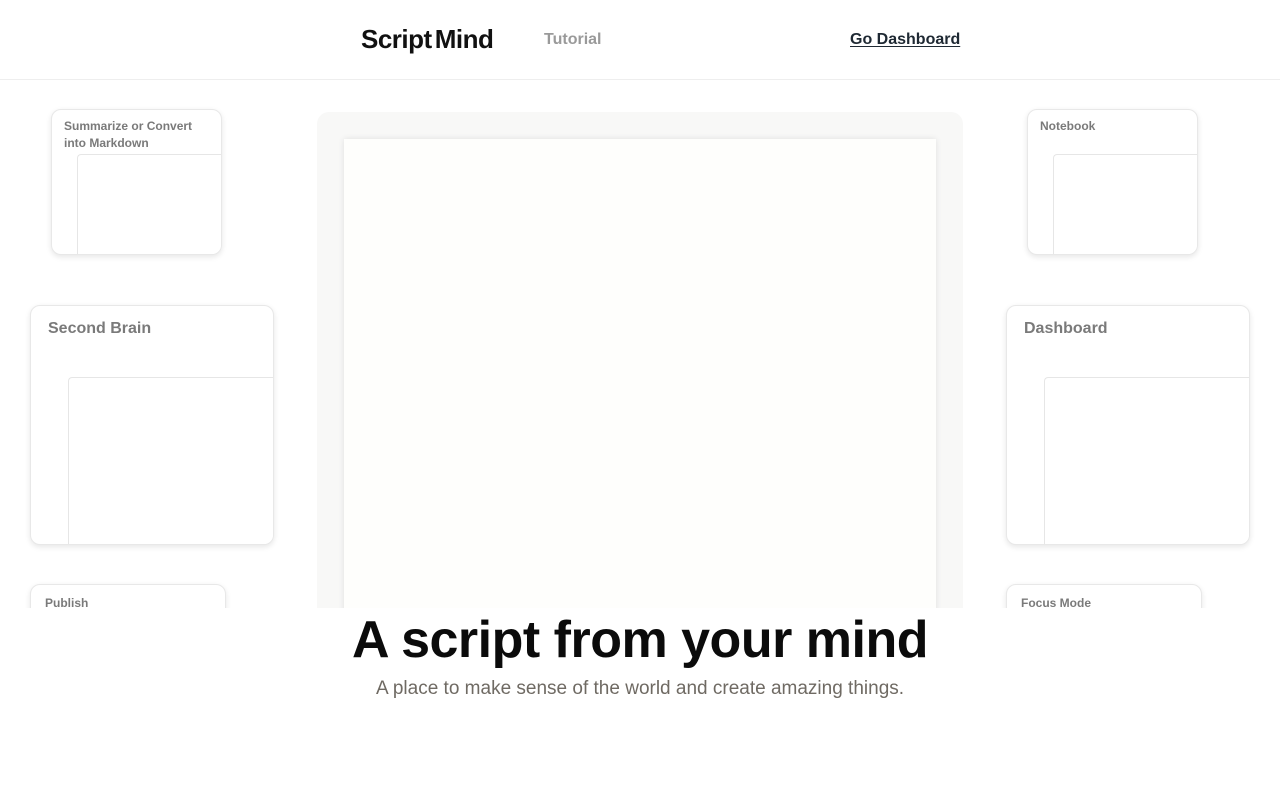  I want to click on feature-card-summarize: Summarize or Convert into Markdown, so click(136, 182).